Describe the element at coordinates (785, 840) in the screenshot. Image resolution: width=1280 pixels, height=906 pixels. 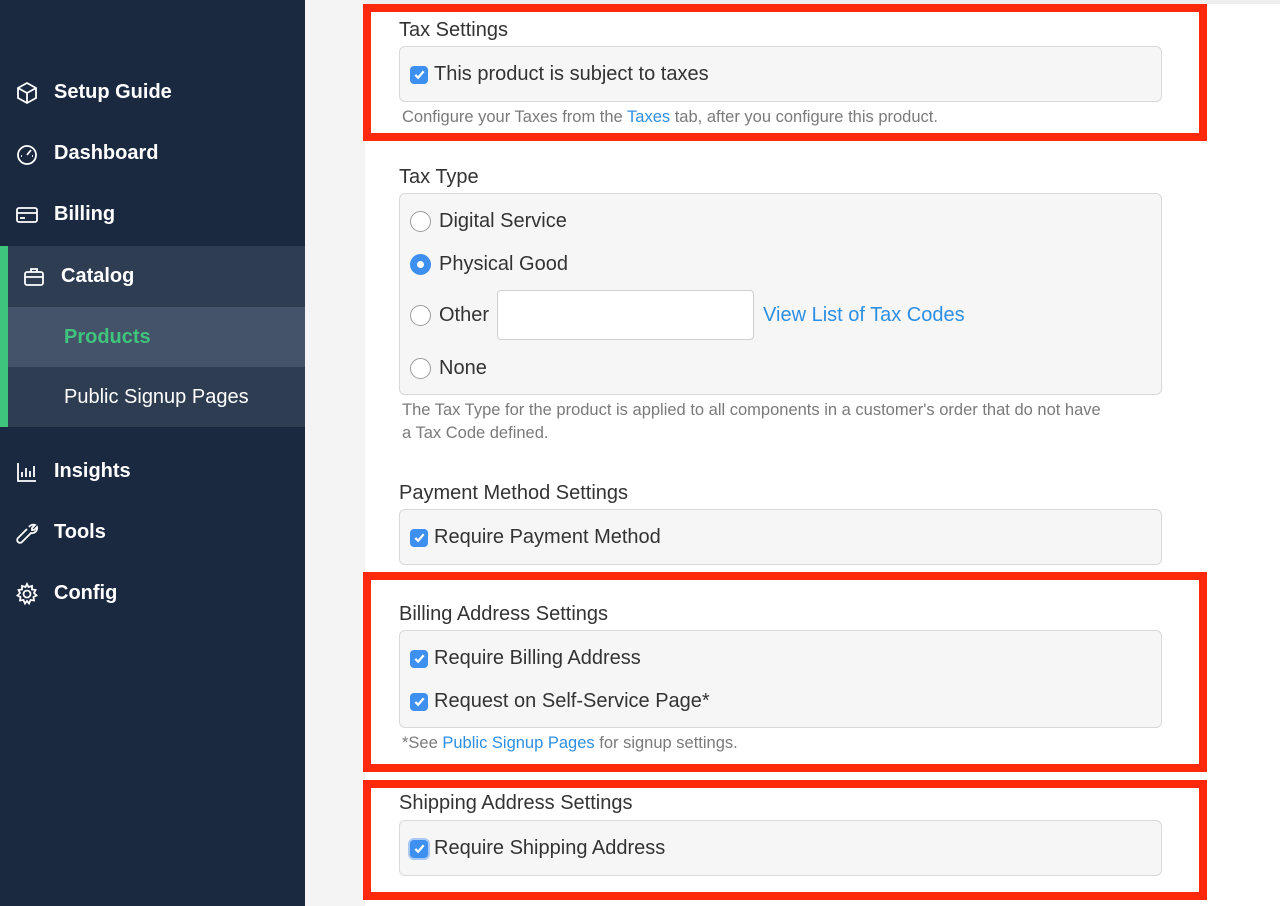
I see `highlight-shipping-address` at that location.